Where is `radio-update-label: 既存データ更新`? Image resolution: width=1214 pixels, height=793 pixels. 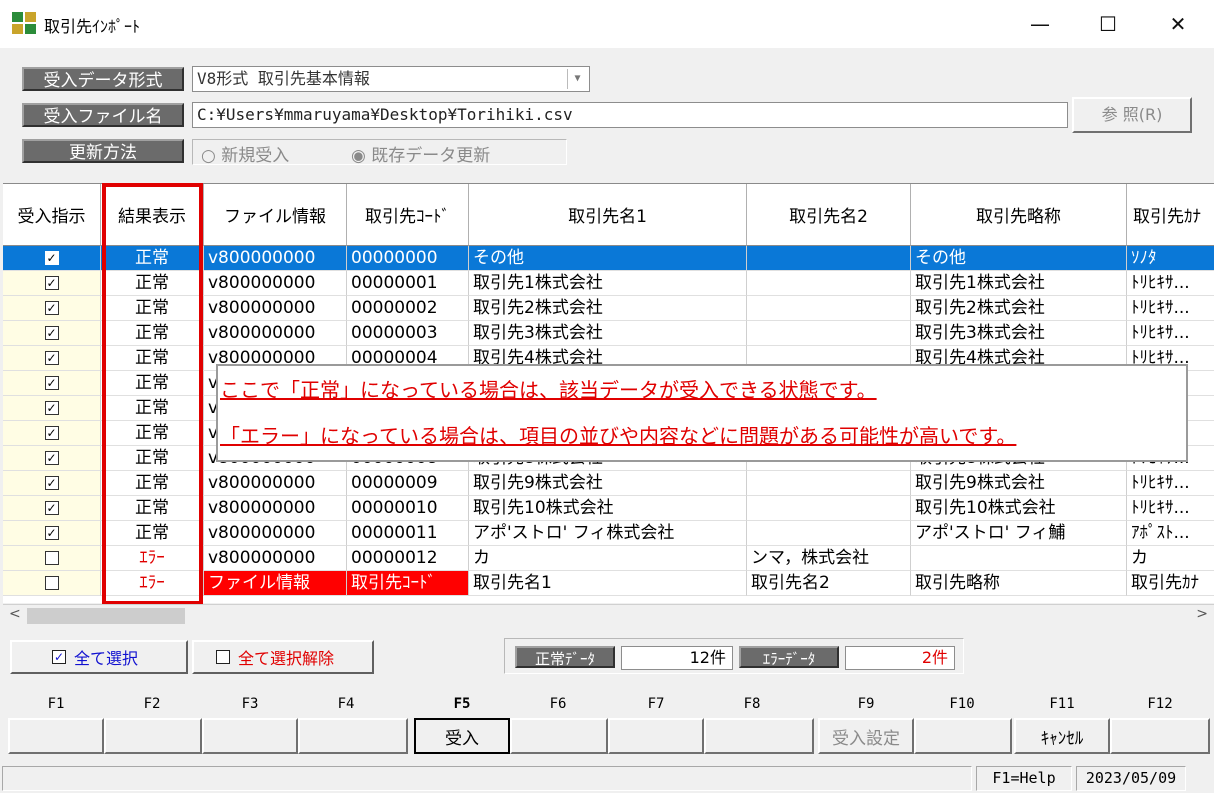
radio-update-label: 既存データ更新 is located at coordinates (431, 156).